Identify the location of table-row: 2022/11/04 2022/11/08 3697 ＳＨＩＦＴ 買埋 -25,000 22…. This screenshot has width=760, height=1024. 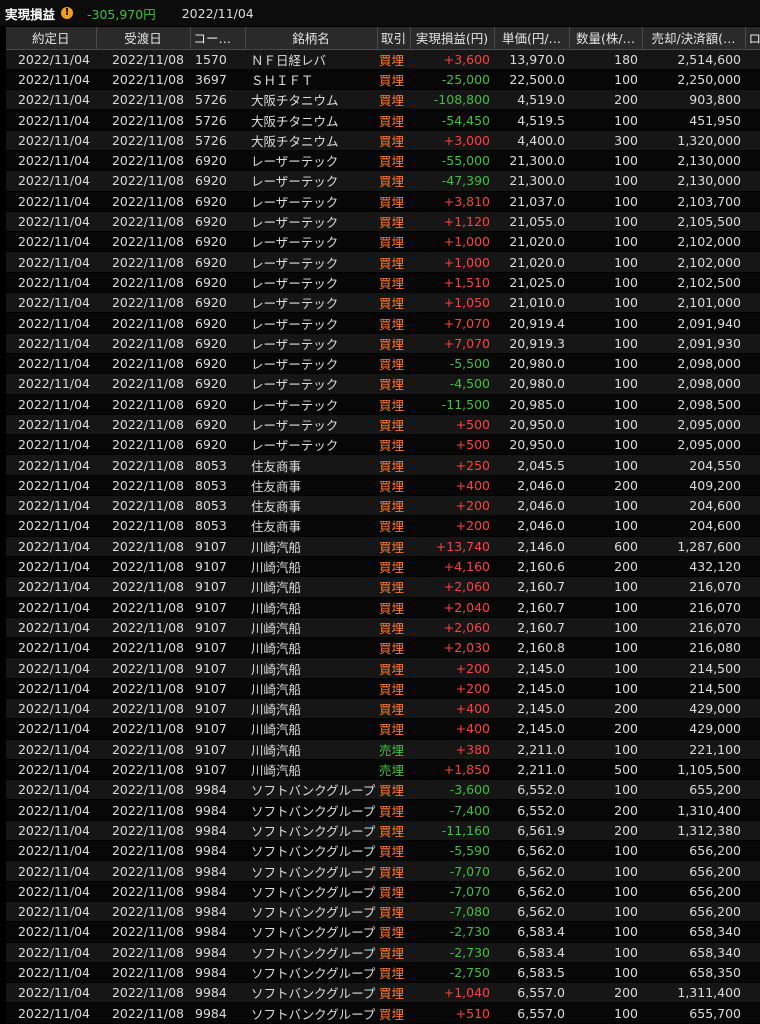
(383, 80).